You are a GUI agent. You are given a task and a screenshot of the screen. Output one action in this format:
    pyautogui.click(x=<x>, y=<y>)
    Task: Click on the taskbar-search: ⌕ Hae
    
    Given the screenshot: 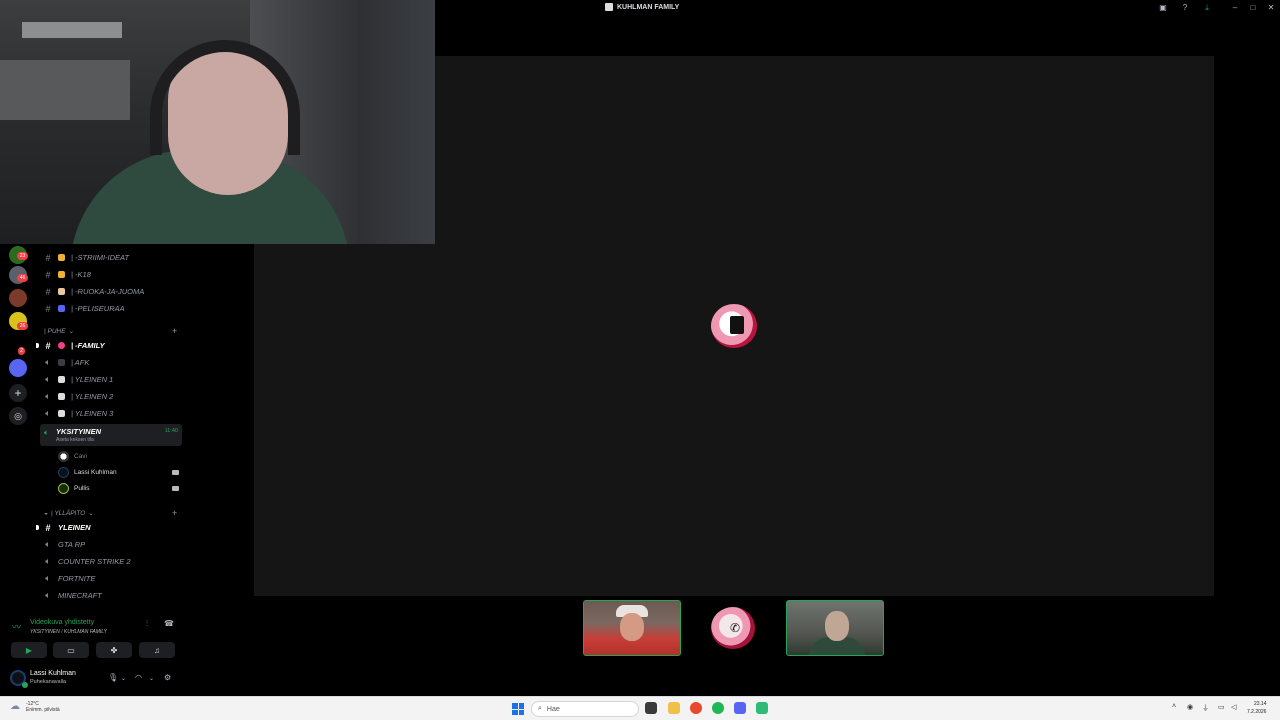 What is the action you would take?
    pyautogui.click(x=585, y=709)
    